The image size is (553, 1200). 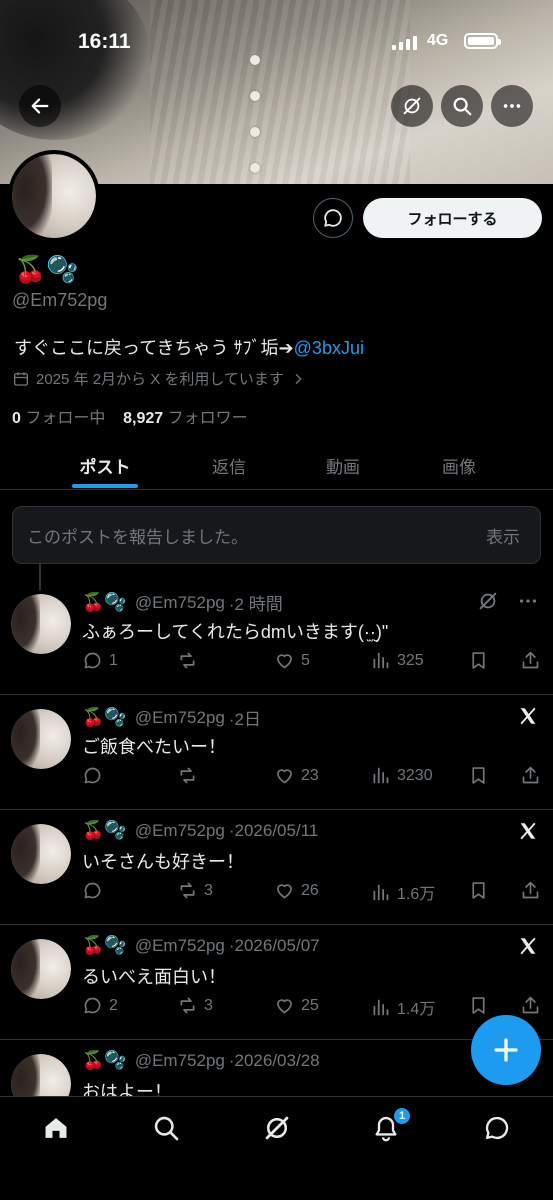 I want to click on reply-count: 1, so click(x=113, y=660).